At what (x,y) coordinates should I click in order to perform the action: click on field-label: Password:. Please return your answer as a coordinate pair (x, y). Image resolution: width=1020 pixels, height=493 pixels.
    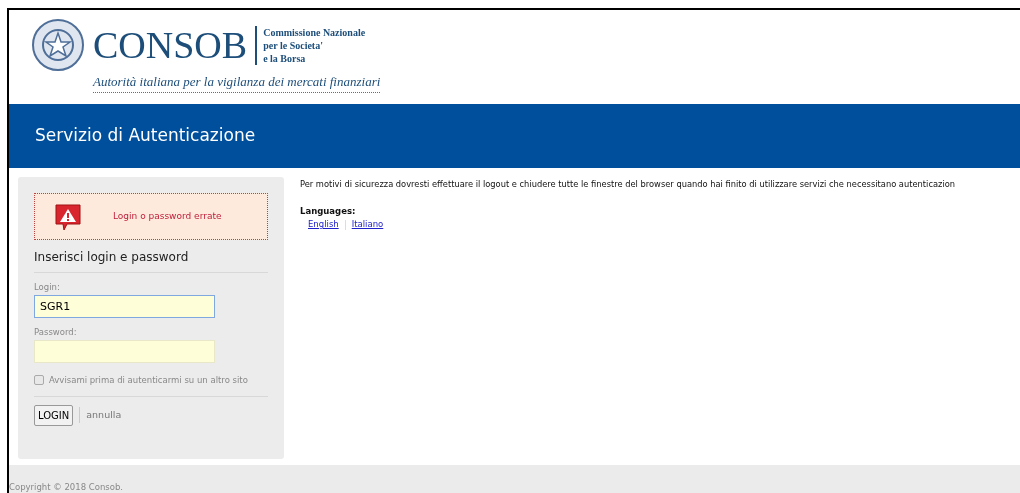
    Looking at the image, I should click on (56, 332).